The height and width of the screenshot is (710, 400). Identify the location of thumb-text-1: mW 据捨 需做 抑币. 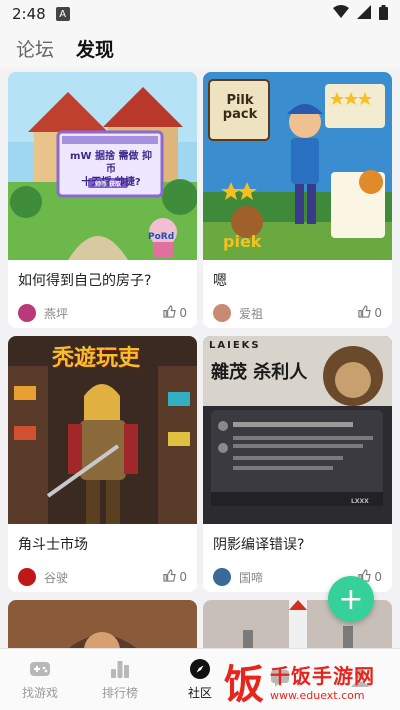
(111, 163).